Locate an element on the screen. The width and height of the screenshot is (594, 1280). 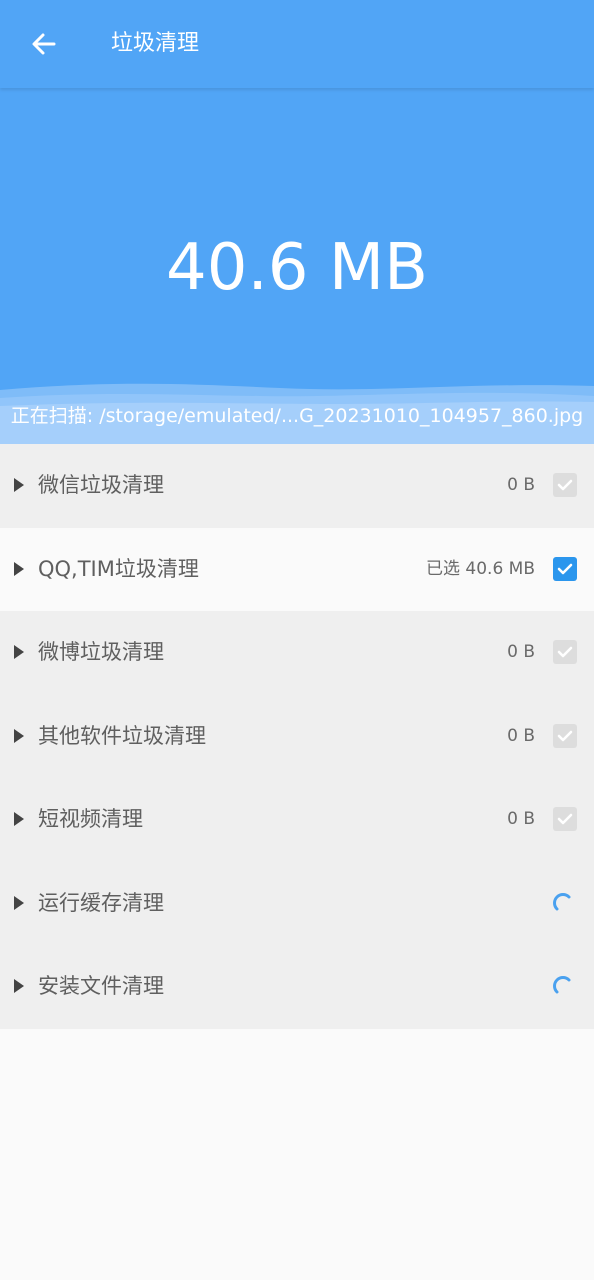
category-row-qq-tim: QQ,TIM垃圾清理 已选 40.6 MB is located at coordinates (297, 569).